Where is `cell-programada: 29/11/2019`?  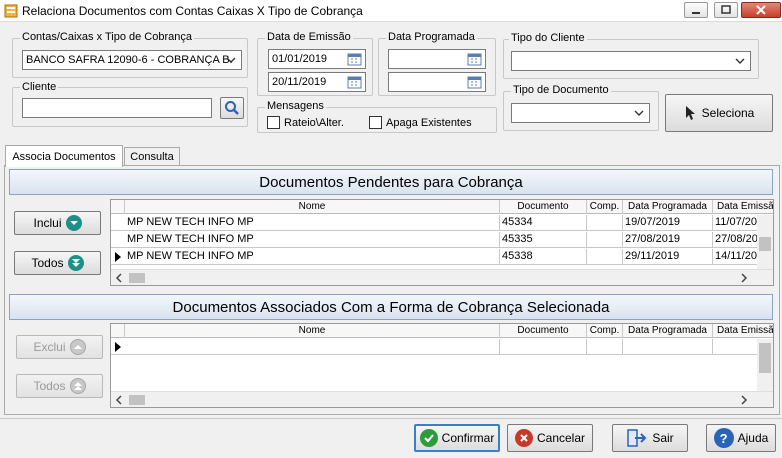 cell-programada: 29/11/2019 is located at coordinates (668, 257).